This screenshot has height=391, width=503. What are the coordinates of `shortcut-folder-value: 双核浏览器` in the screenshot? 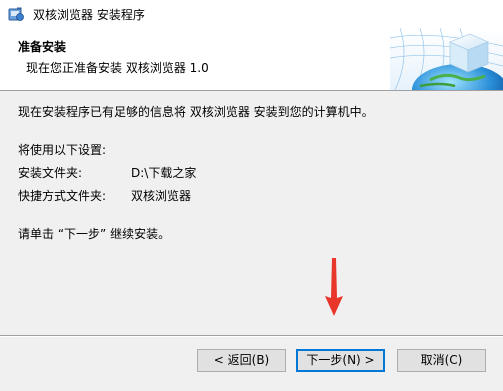 It's located at (161, 196).